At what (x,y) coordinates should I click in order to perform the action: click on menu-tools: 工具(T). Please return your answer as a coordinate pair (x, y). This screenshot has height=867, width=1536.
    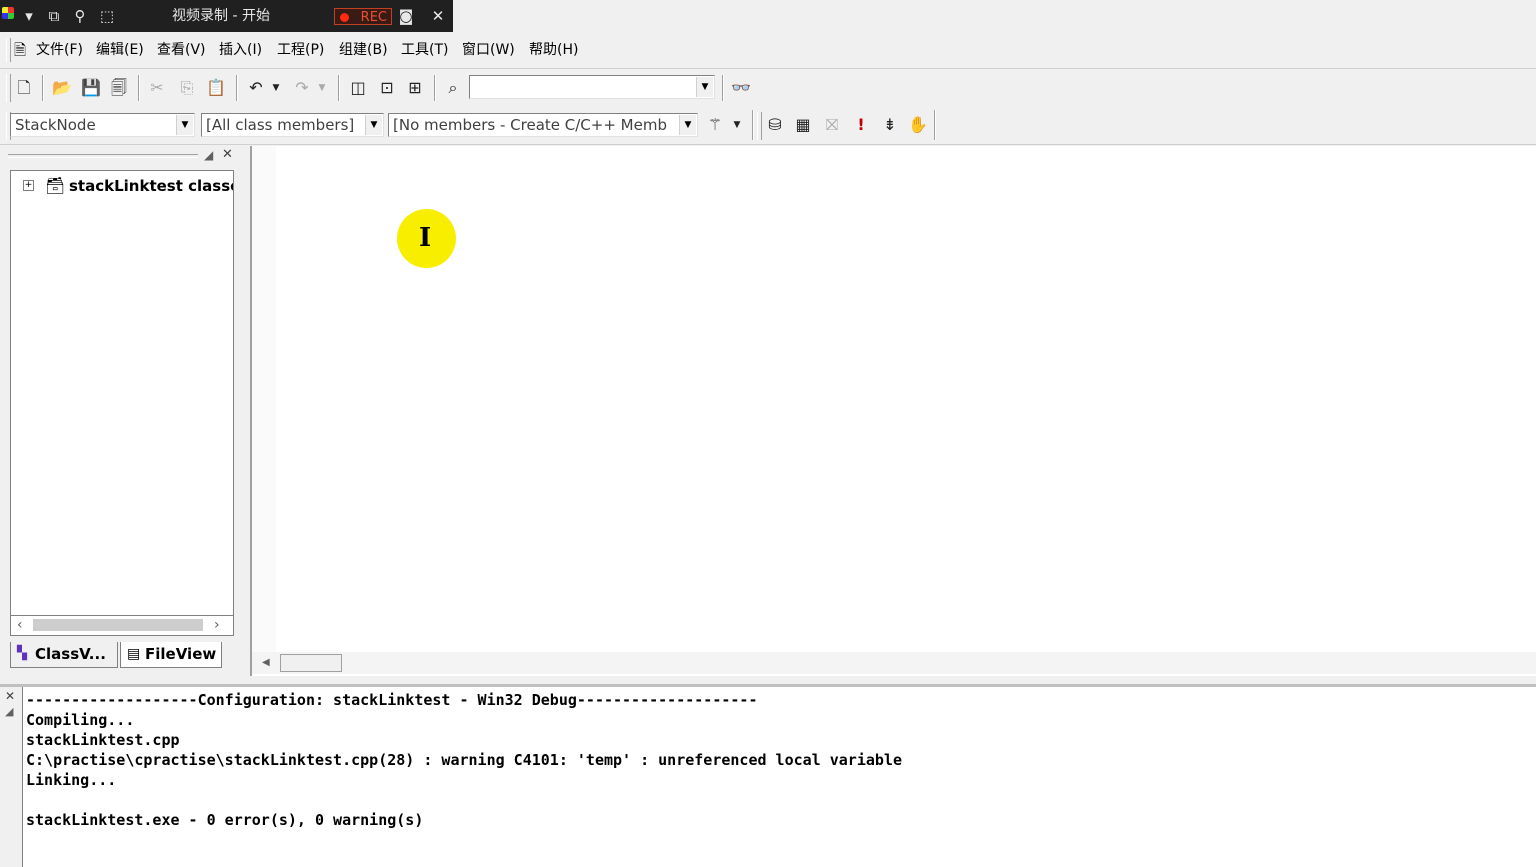
    Looking at the image, I should click on (424, 50).